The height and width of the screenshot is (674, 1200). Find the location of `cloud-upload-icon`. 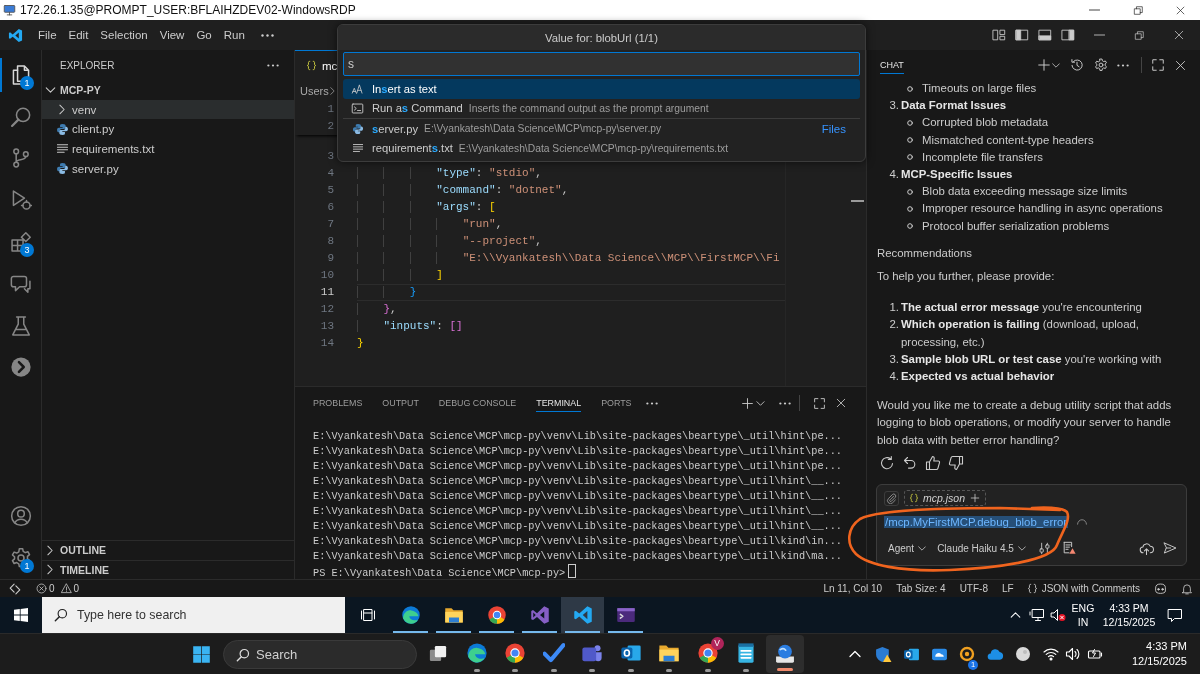

cloud-upload-icon is located at coordinates (1146, 548).